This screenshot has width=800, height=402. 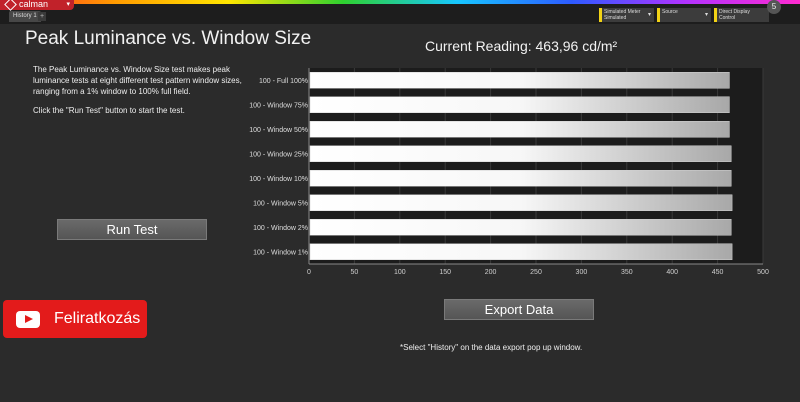 I want to click on youtube-icon, so click(x=28, y=319).